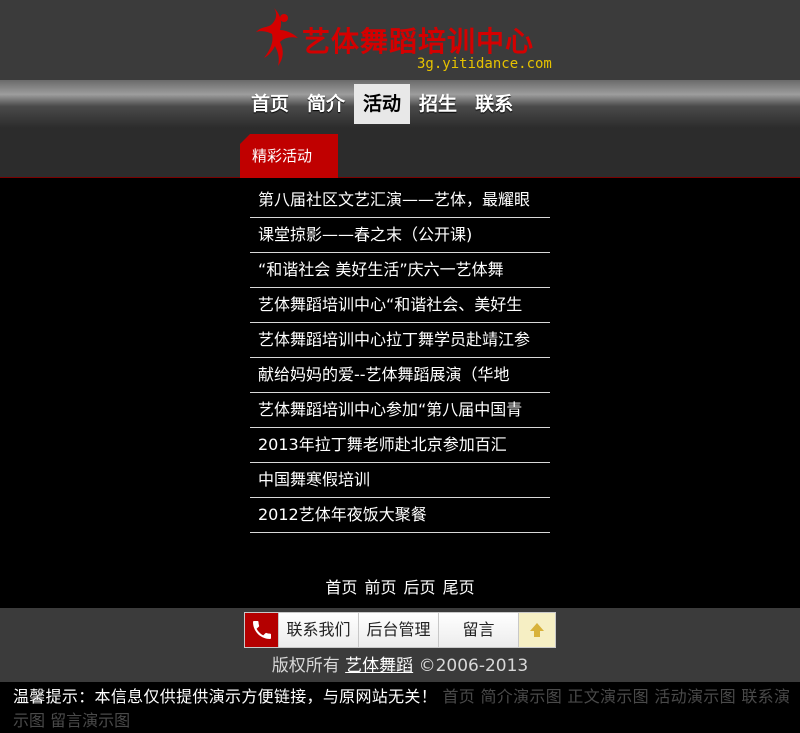 The image size is (800, 733). I want to click on list-item: 2013年拉丁舞老师赴北京参加百汇, so click(400, 445).